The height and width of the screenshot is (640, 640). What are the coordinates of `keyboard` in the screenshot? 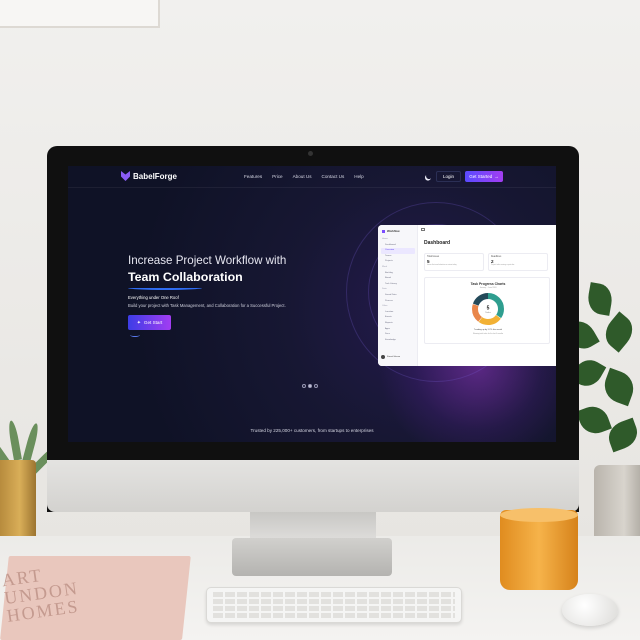 It's located at (334, 605).